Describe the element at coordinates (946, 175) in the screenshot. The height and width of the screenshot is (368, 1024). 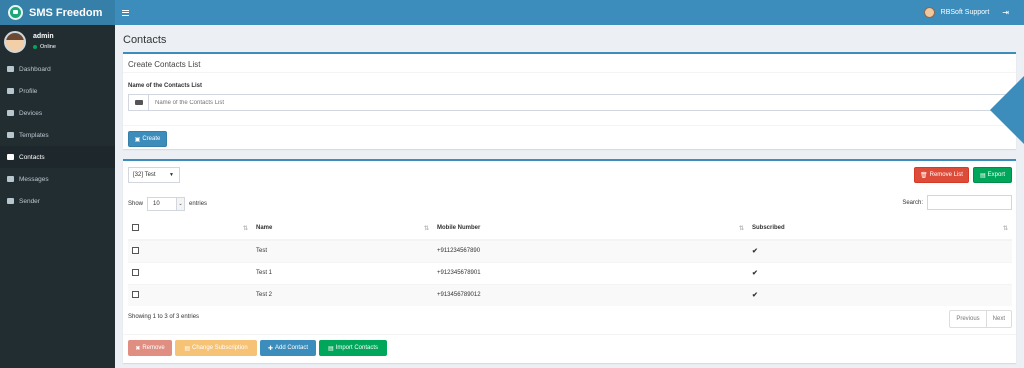
I see `remove-list-label: Remove List` at that location.